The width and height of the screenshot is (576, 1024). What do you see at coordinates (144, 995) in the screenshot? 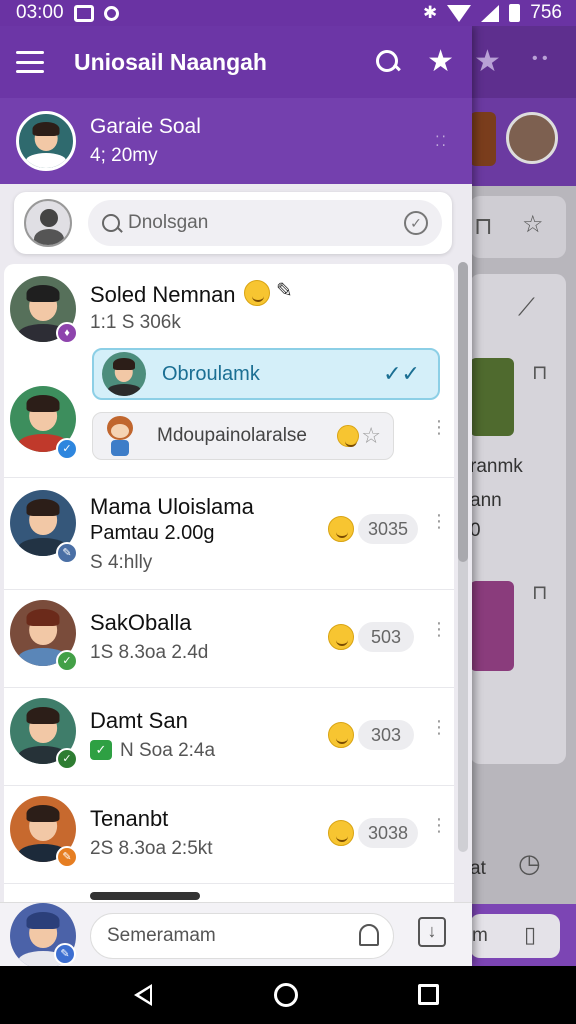
I see `back-icon-inner` at bounding box center [144, 995].